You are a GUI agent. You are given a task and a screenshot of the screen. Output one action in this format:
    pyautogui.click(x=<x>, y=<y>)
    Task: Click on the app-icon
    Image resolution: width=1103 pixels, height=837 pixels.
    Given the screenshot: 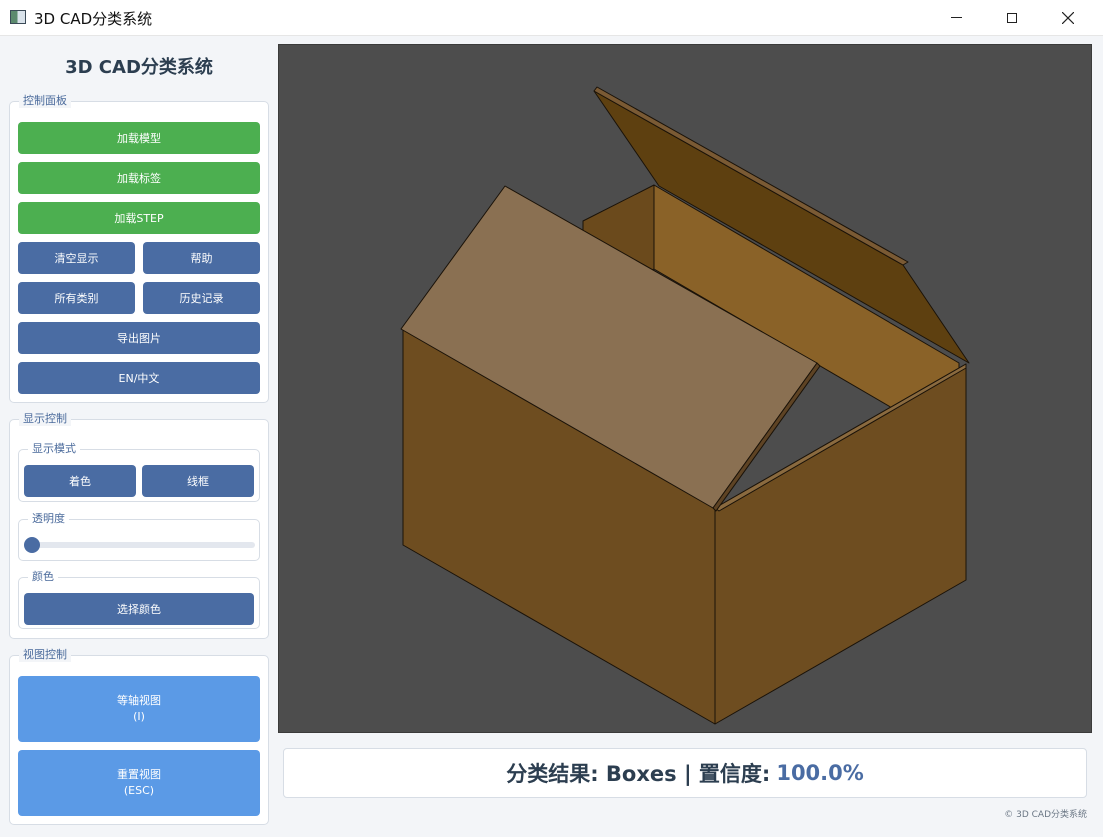 What is the action you would take?
    pyautogui.click(x=18, y=17)
    